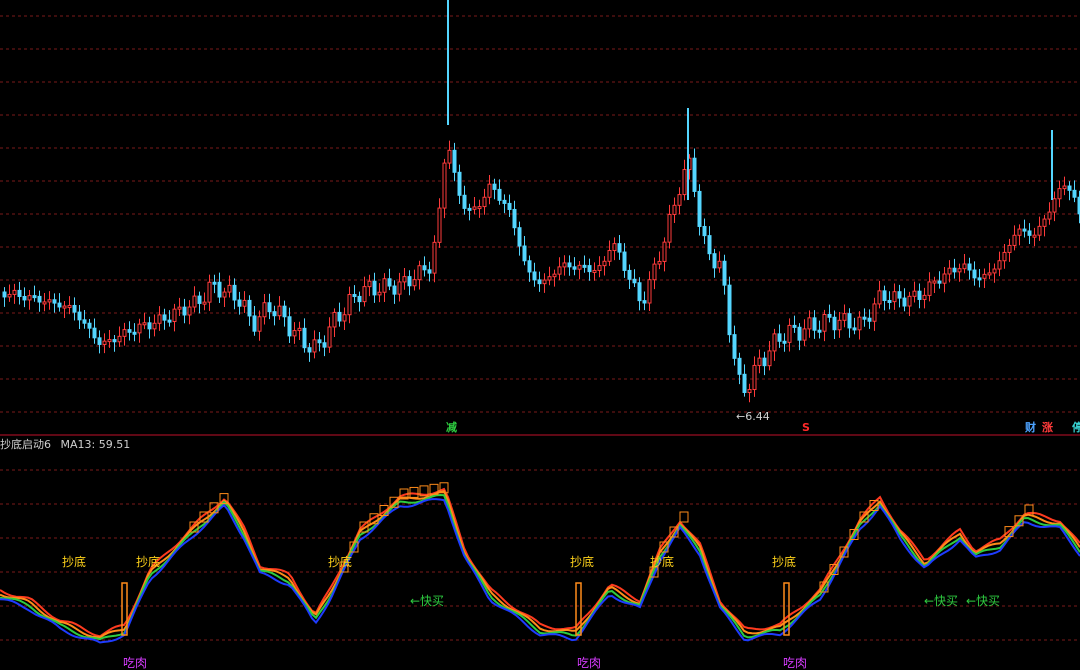 This screenshot has height=670, width=1080. I want to click on low-price-label: ←6.44, so click(753, 416).